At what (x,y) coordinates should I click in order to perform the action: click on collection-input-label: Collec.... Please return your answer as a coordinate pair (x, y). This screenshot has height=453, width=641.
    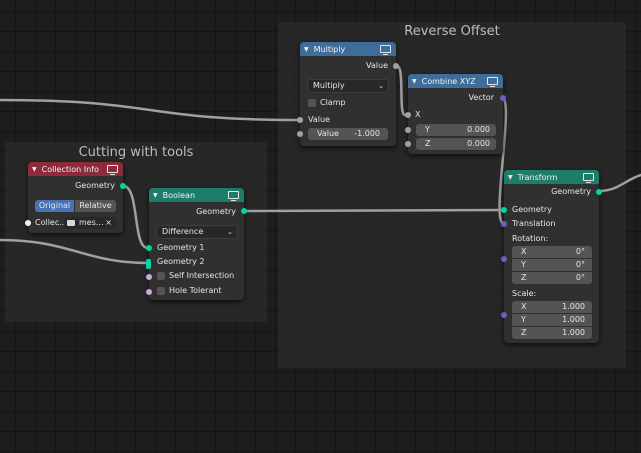
    Looking at the image, I should click on (51, 222).